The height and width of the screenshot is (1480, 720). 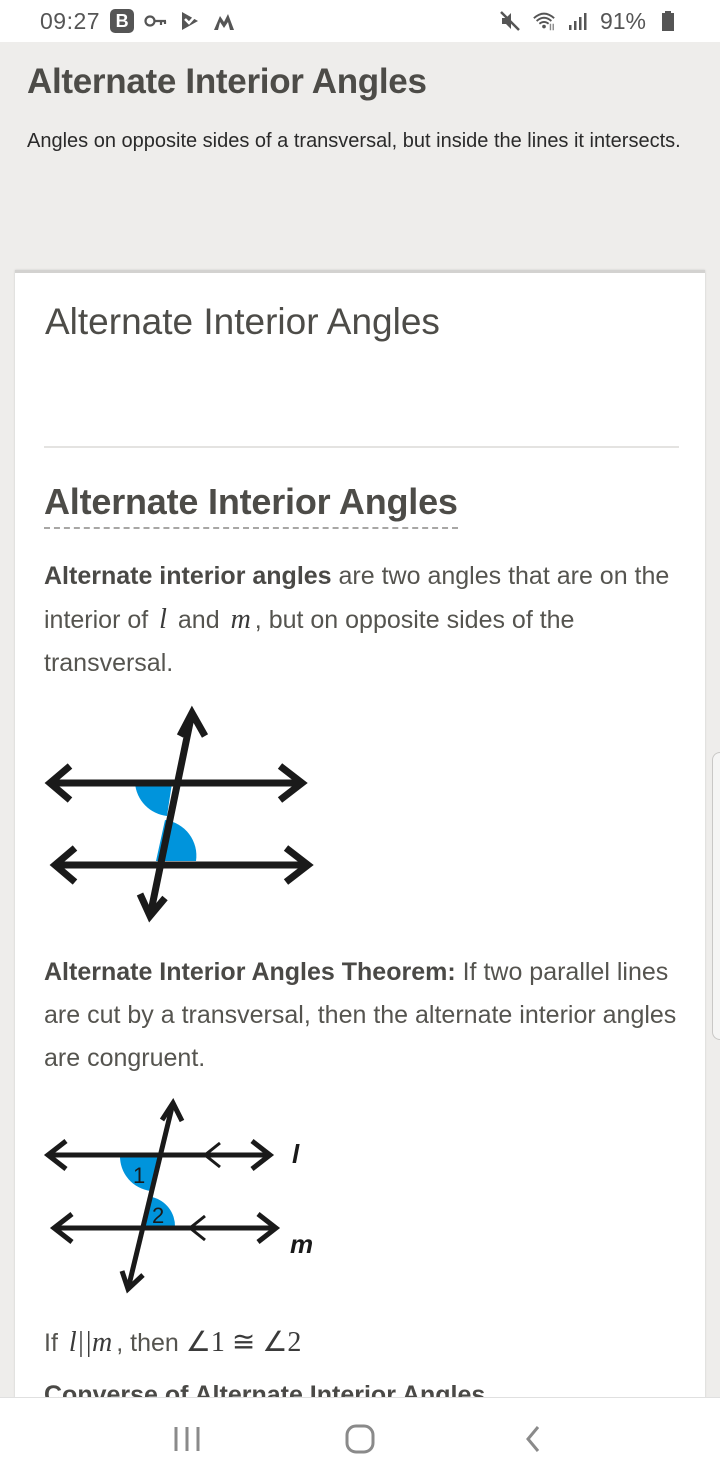 I want to click on status-time: 09:27, so click(x=70, y=20).